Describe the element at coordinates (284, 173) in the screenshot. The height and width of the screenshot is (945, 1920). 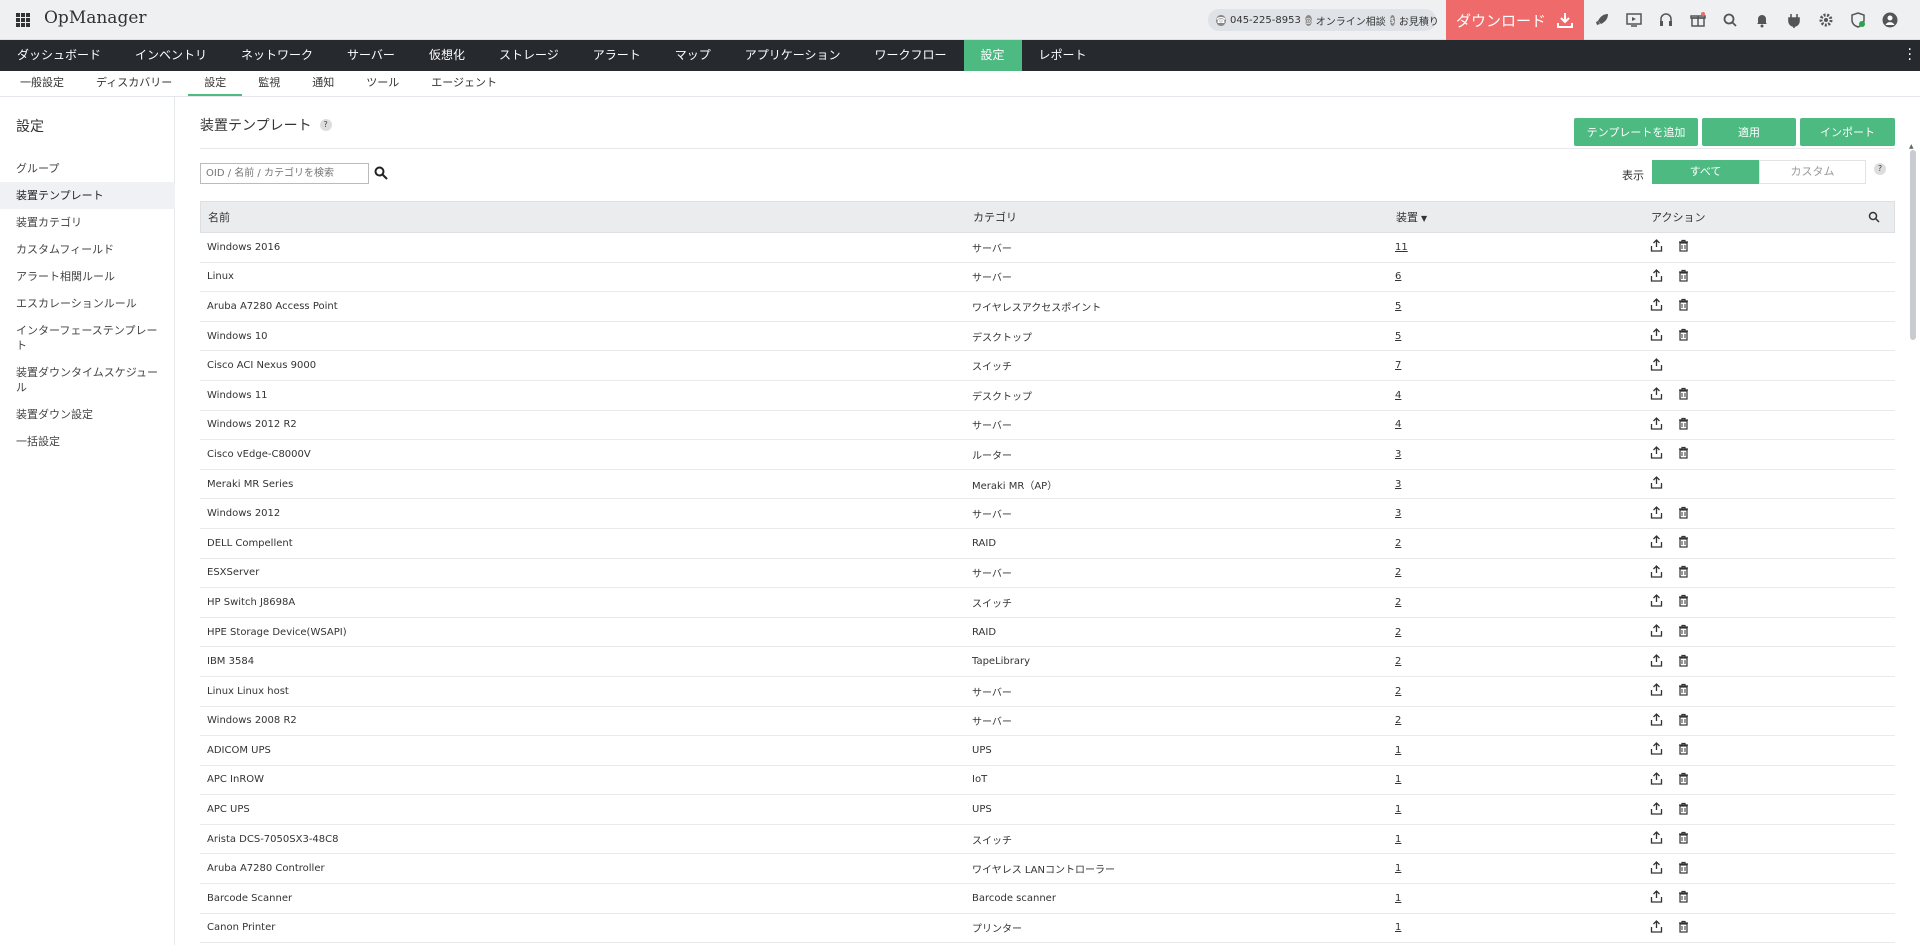
I see `template-search-input` at that location.